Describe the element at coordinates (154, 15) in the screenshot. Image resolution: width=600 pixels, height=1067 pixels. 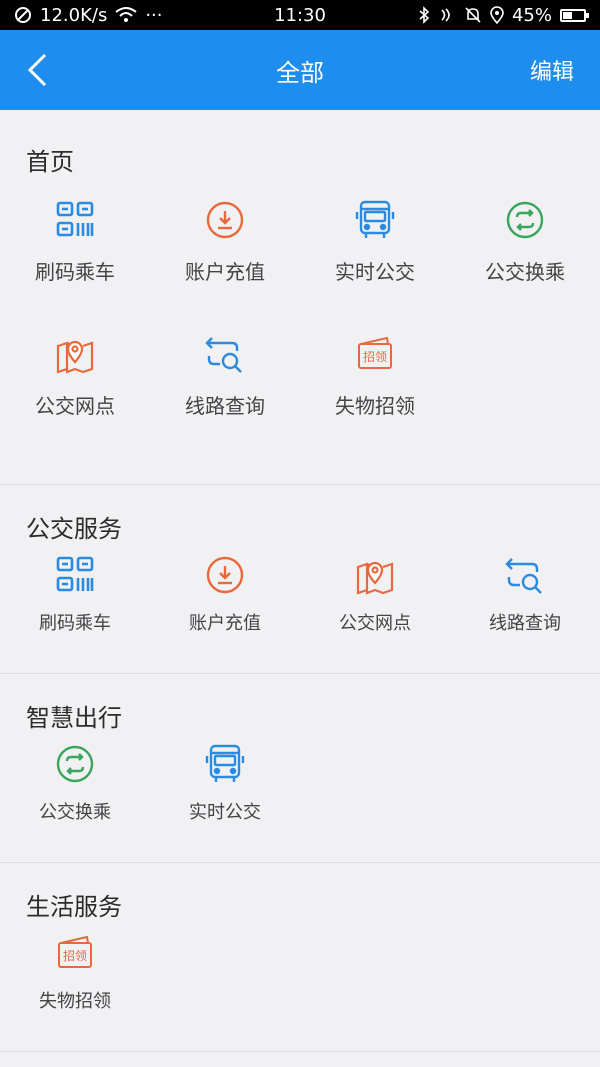
I see `more-dots: ···` at that location.